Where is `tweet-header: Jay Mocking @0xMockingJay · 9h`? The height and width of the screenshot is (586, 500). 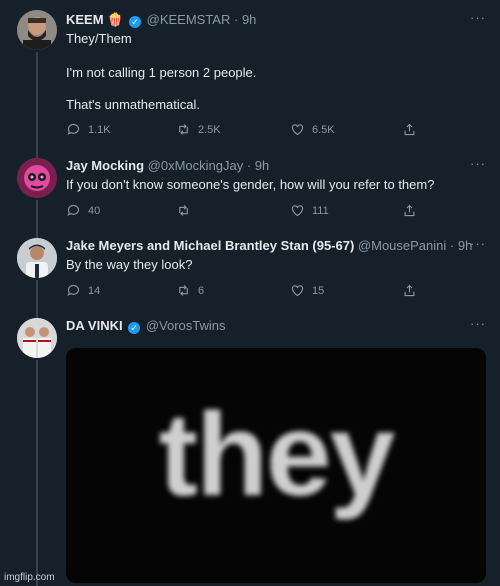
tweet-header: Jay Mocking @0xMockingJay · 9h is located at coordinates (167, 165).